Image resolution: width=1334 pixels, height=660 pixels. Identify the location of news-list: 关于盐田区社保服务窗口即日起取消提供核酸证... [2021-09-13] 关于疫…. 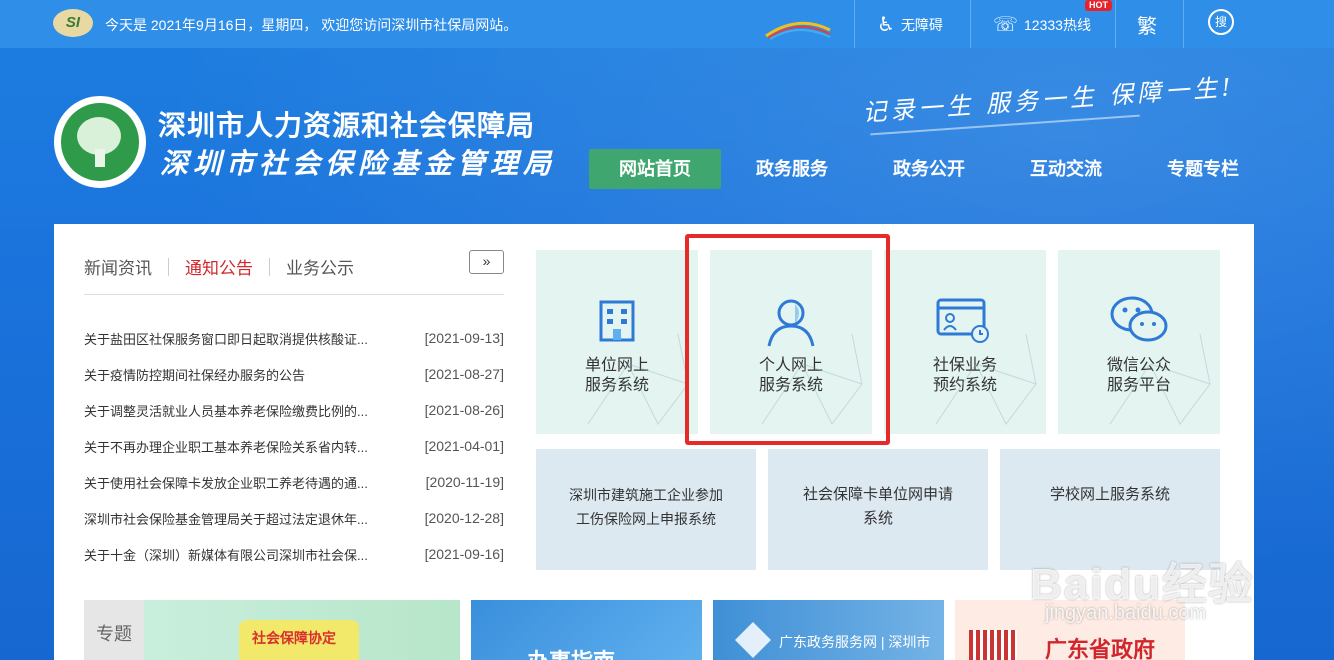
(294, 446).